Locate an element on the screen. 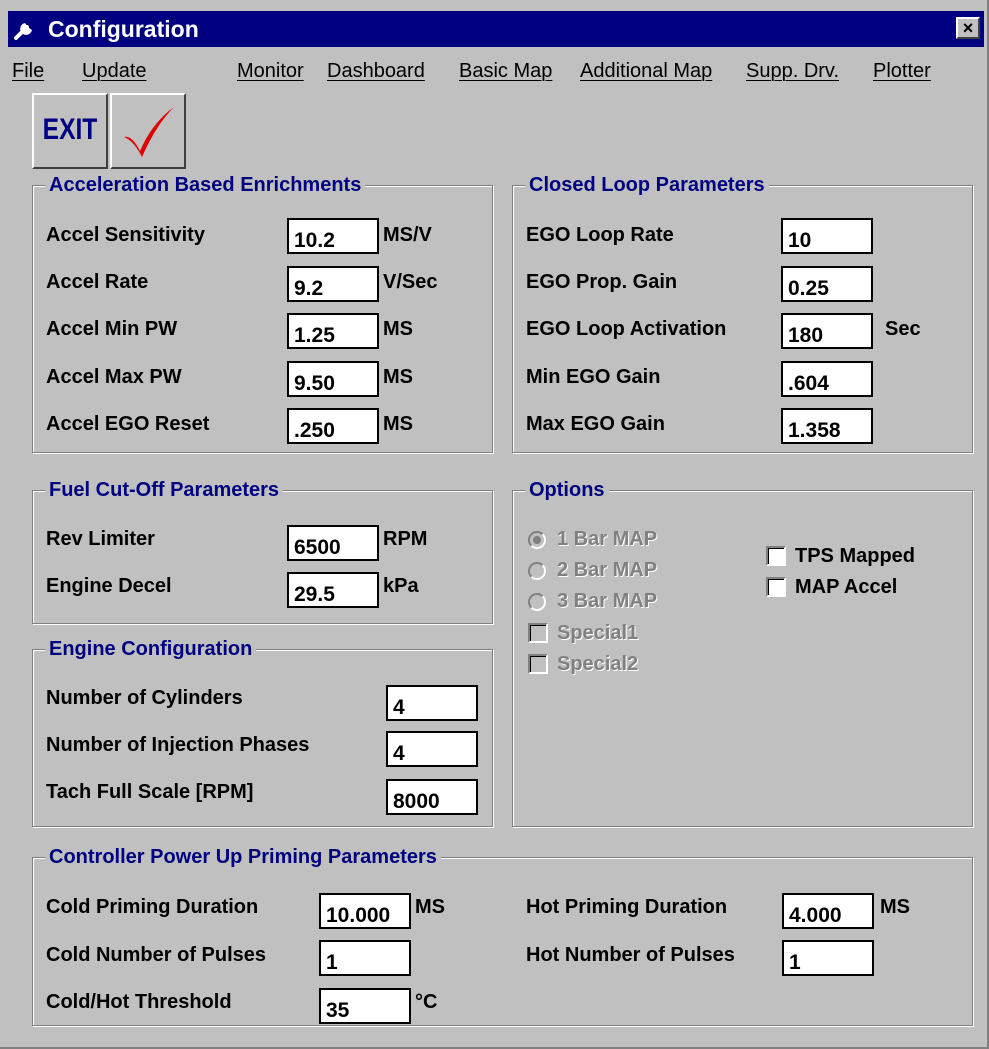 The width and height of the screenshot is (989, 1049). menu-file: File is located at coordinates (28, 71).